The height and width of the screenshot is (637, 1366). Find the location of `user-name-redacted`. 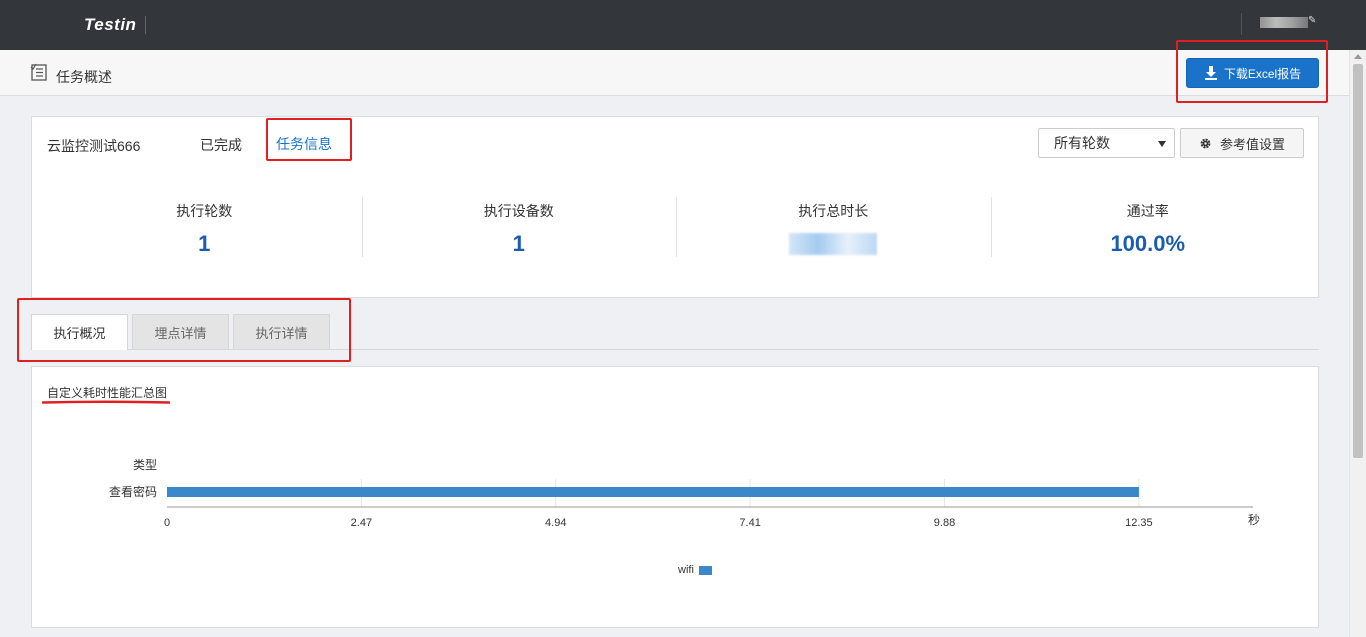

user-name-redacted is located at coordinates (1284, 22).